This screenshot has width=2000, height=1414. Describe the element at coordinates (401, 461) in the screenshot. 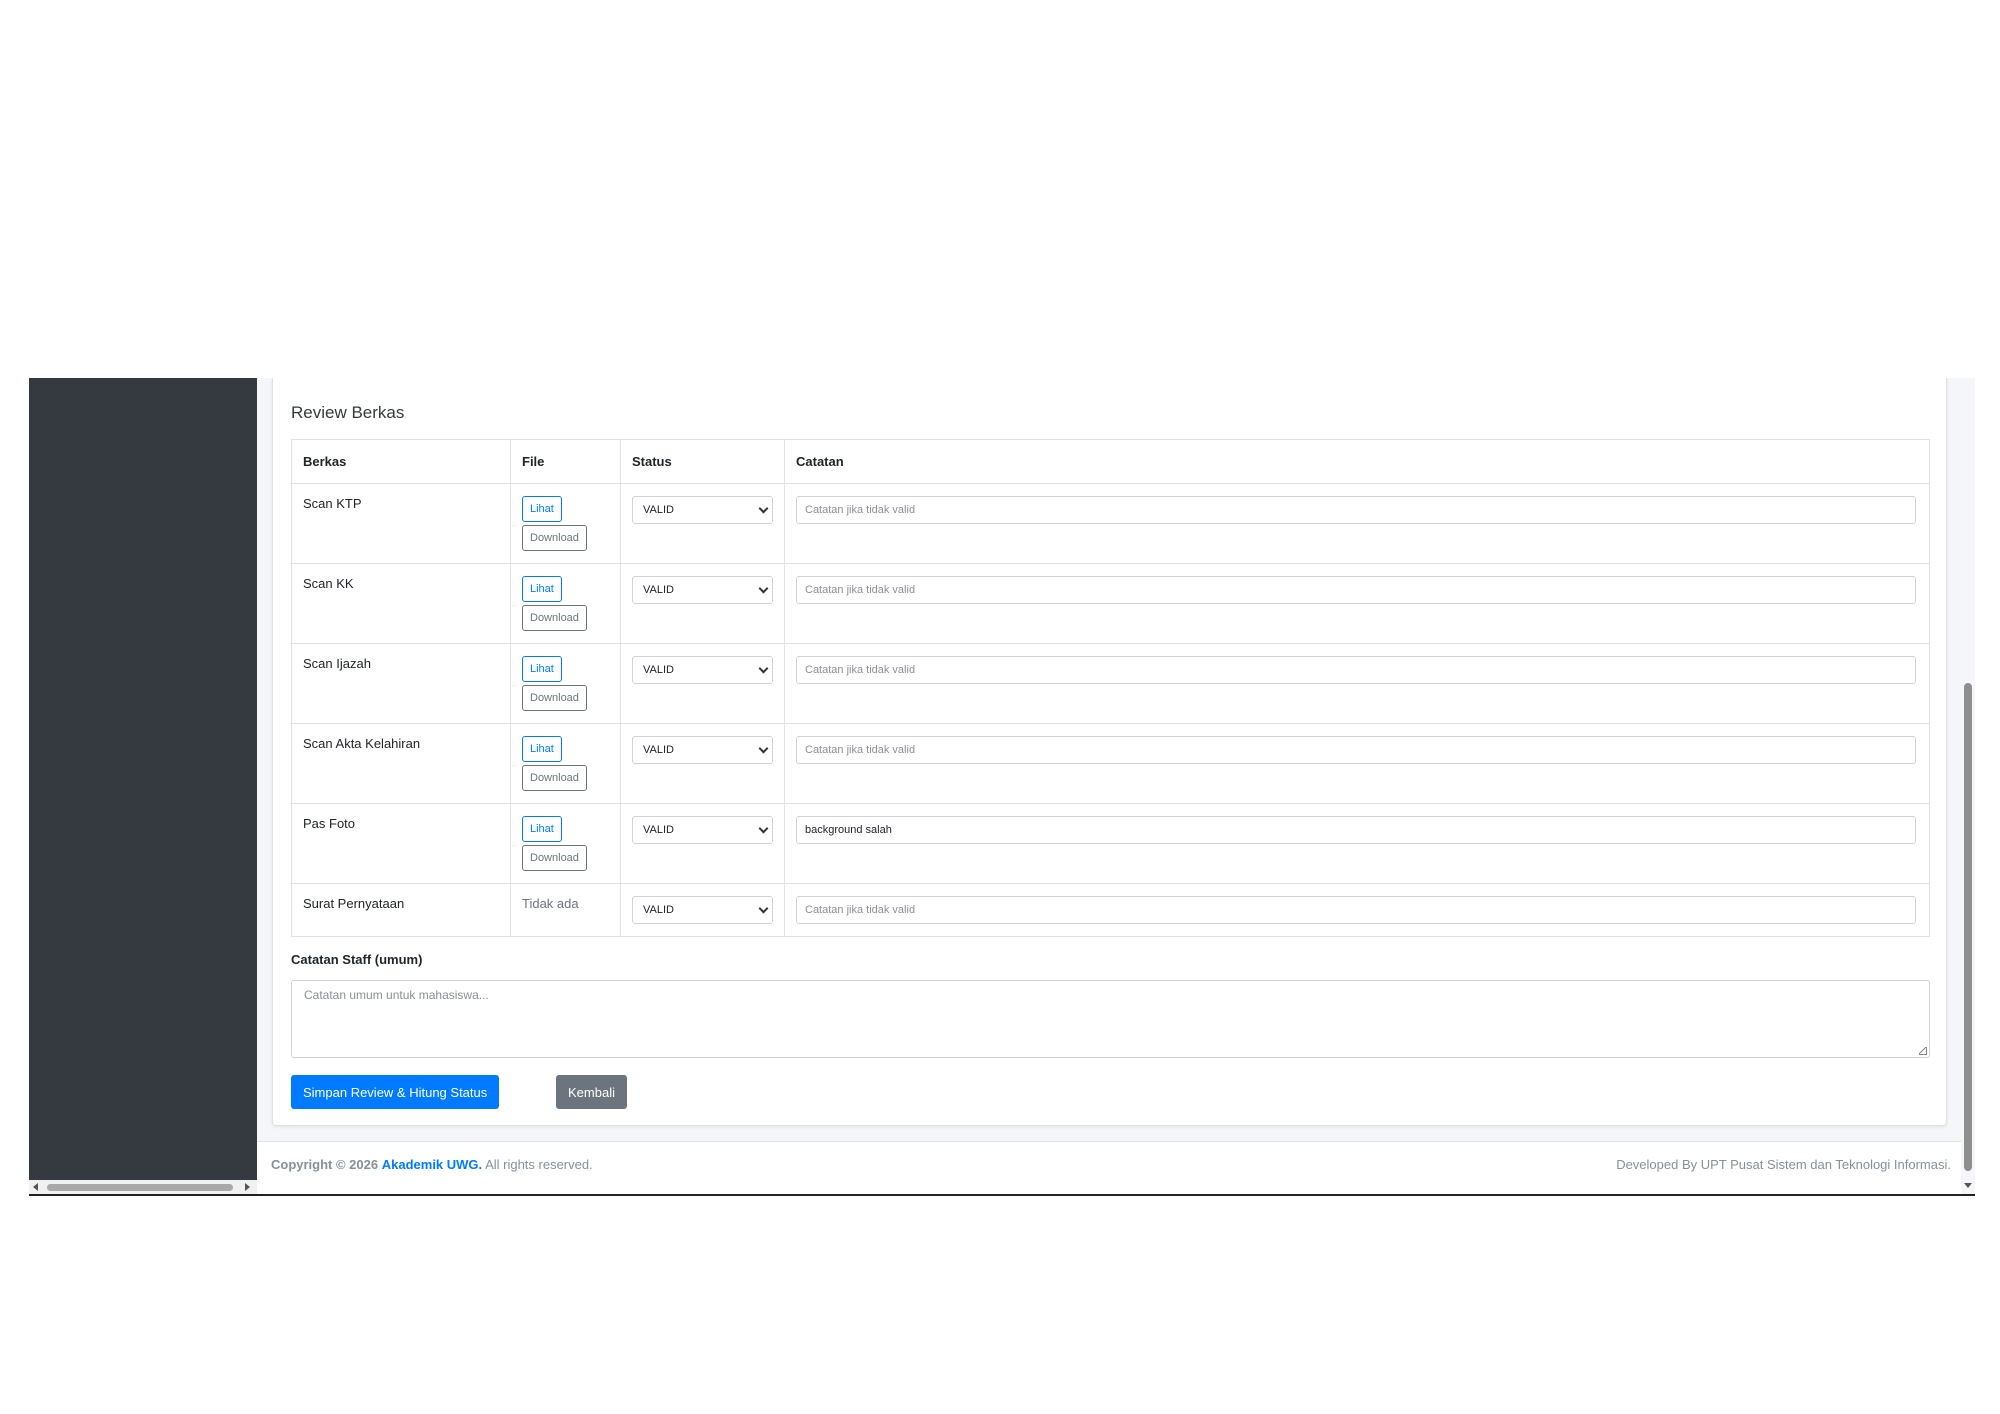

I see `column-header-berkas: Berkas` at that location.